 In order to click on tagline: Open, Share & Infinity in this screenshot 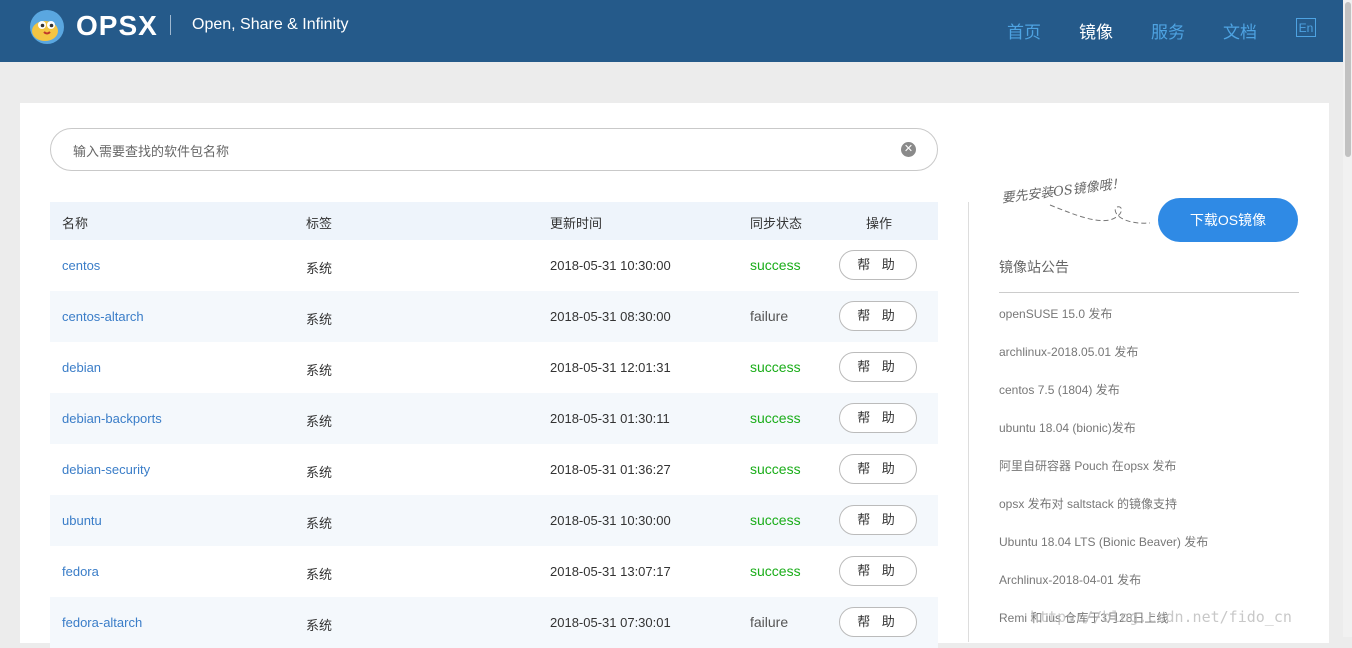, I will do `click(270, 24)`.